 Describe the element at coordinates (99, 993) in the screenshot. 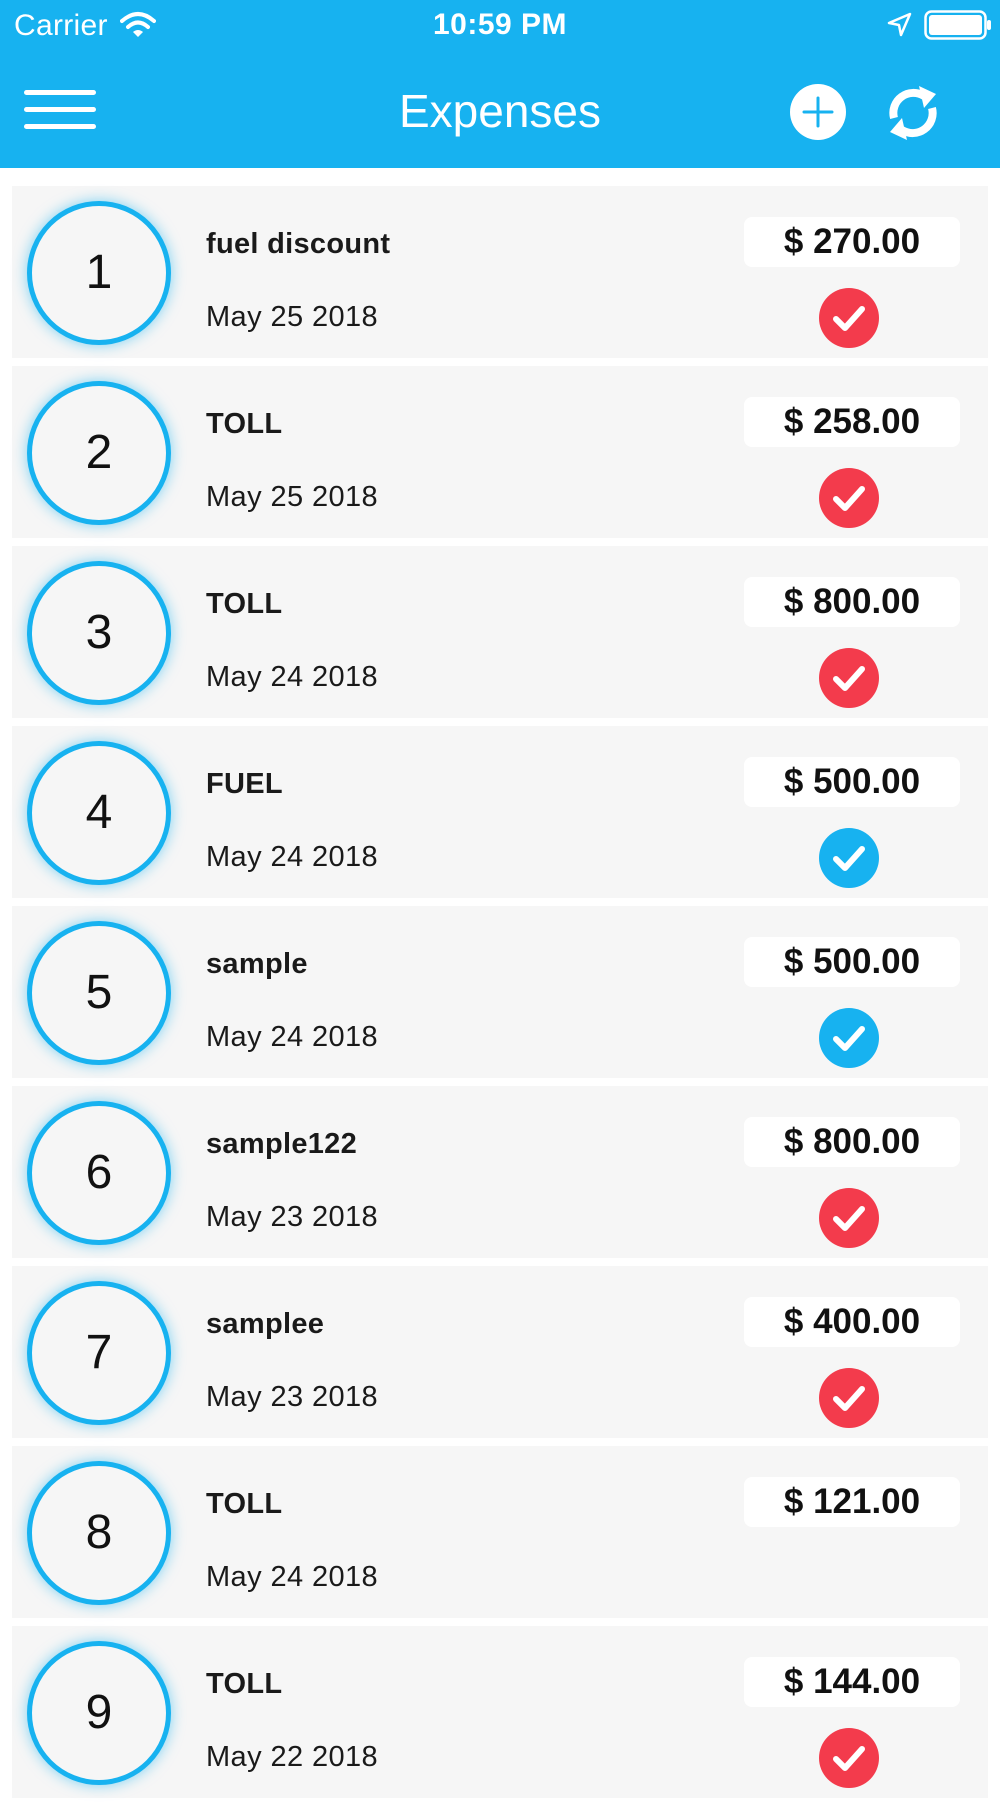

I see `expense-index-badge: 5` at that location.